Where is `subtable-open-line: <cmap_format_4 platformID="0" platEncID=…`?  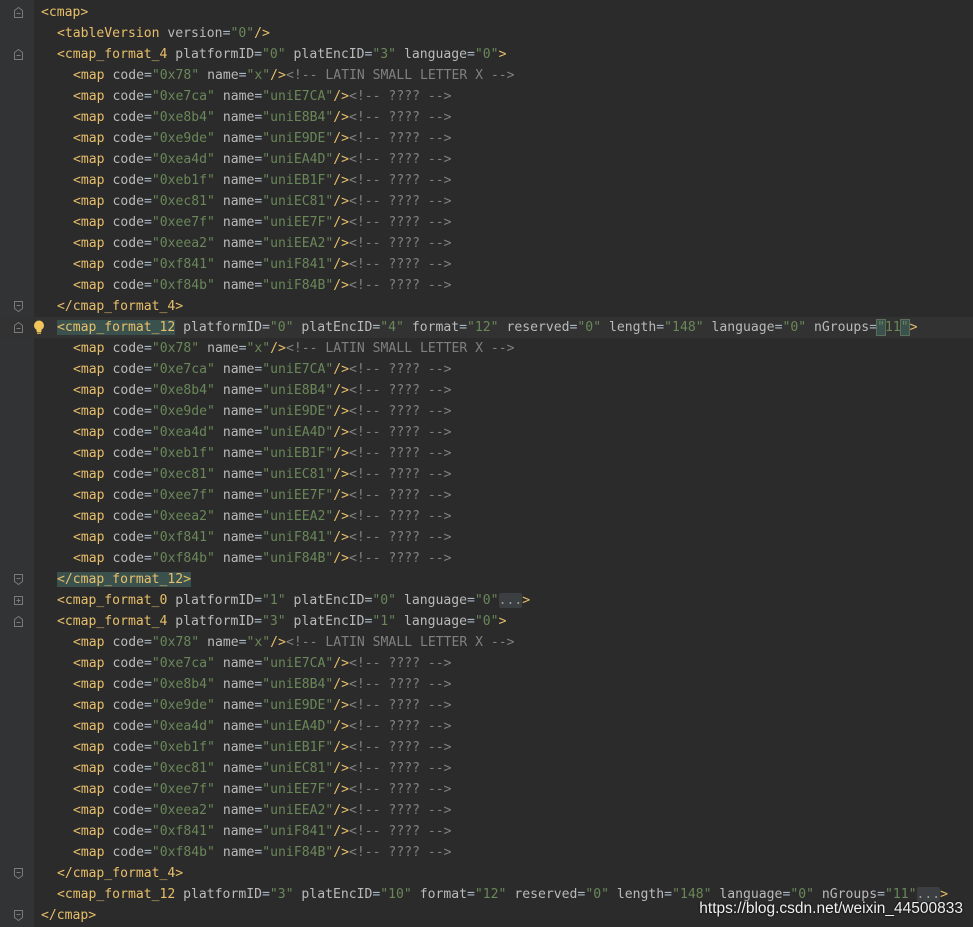
subtable-open-line: <cmap_format_4 platformID="0" platEncID=… is located at coordinates (486, 54).